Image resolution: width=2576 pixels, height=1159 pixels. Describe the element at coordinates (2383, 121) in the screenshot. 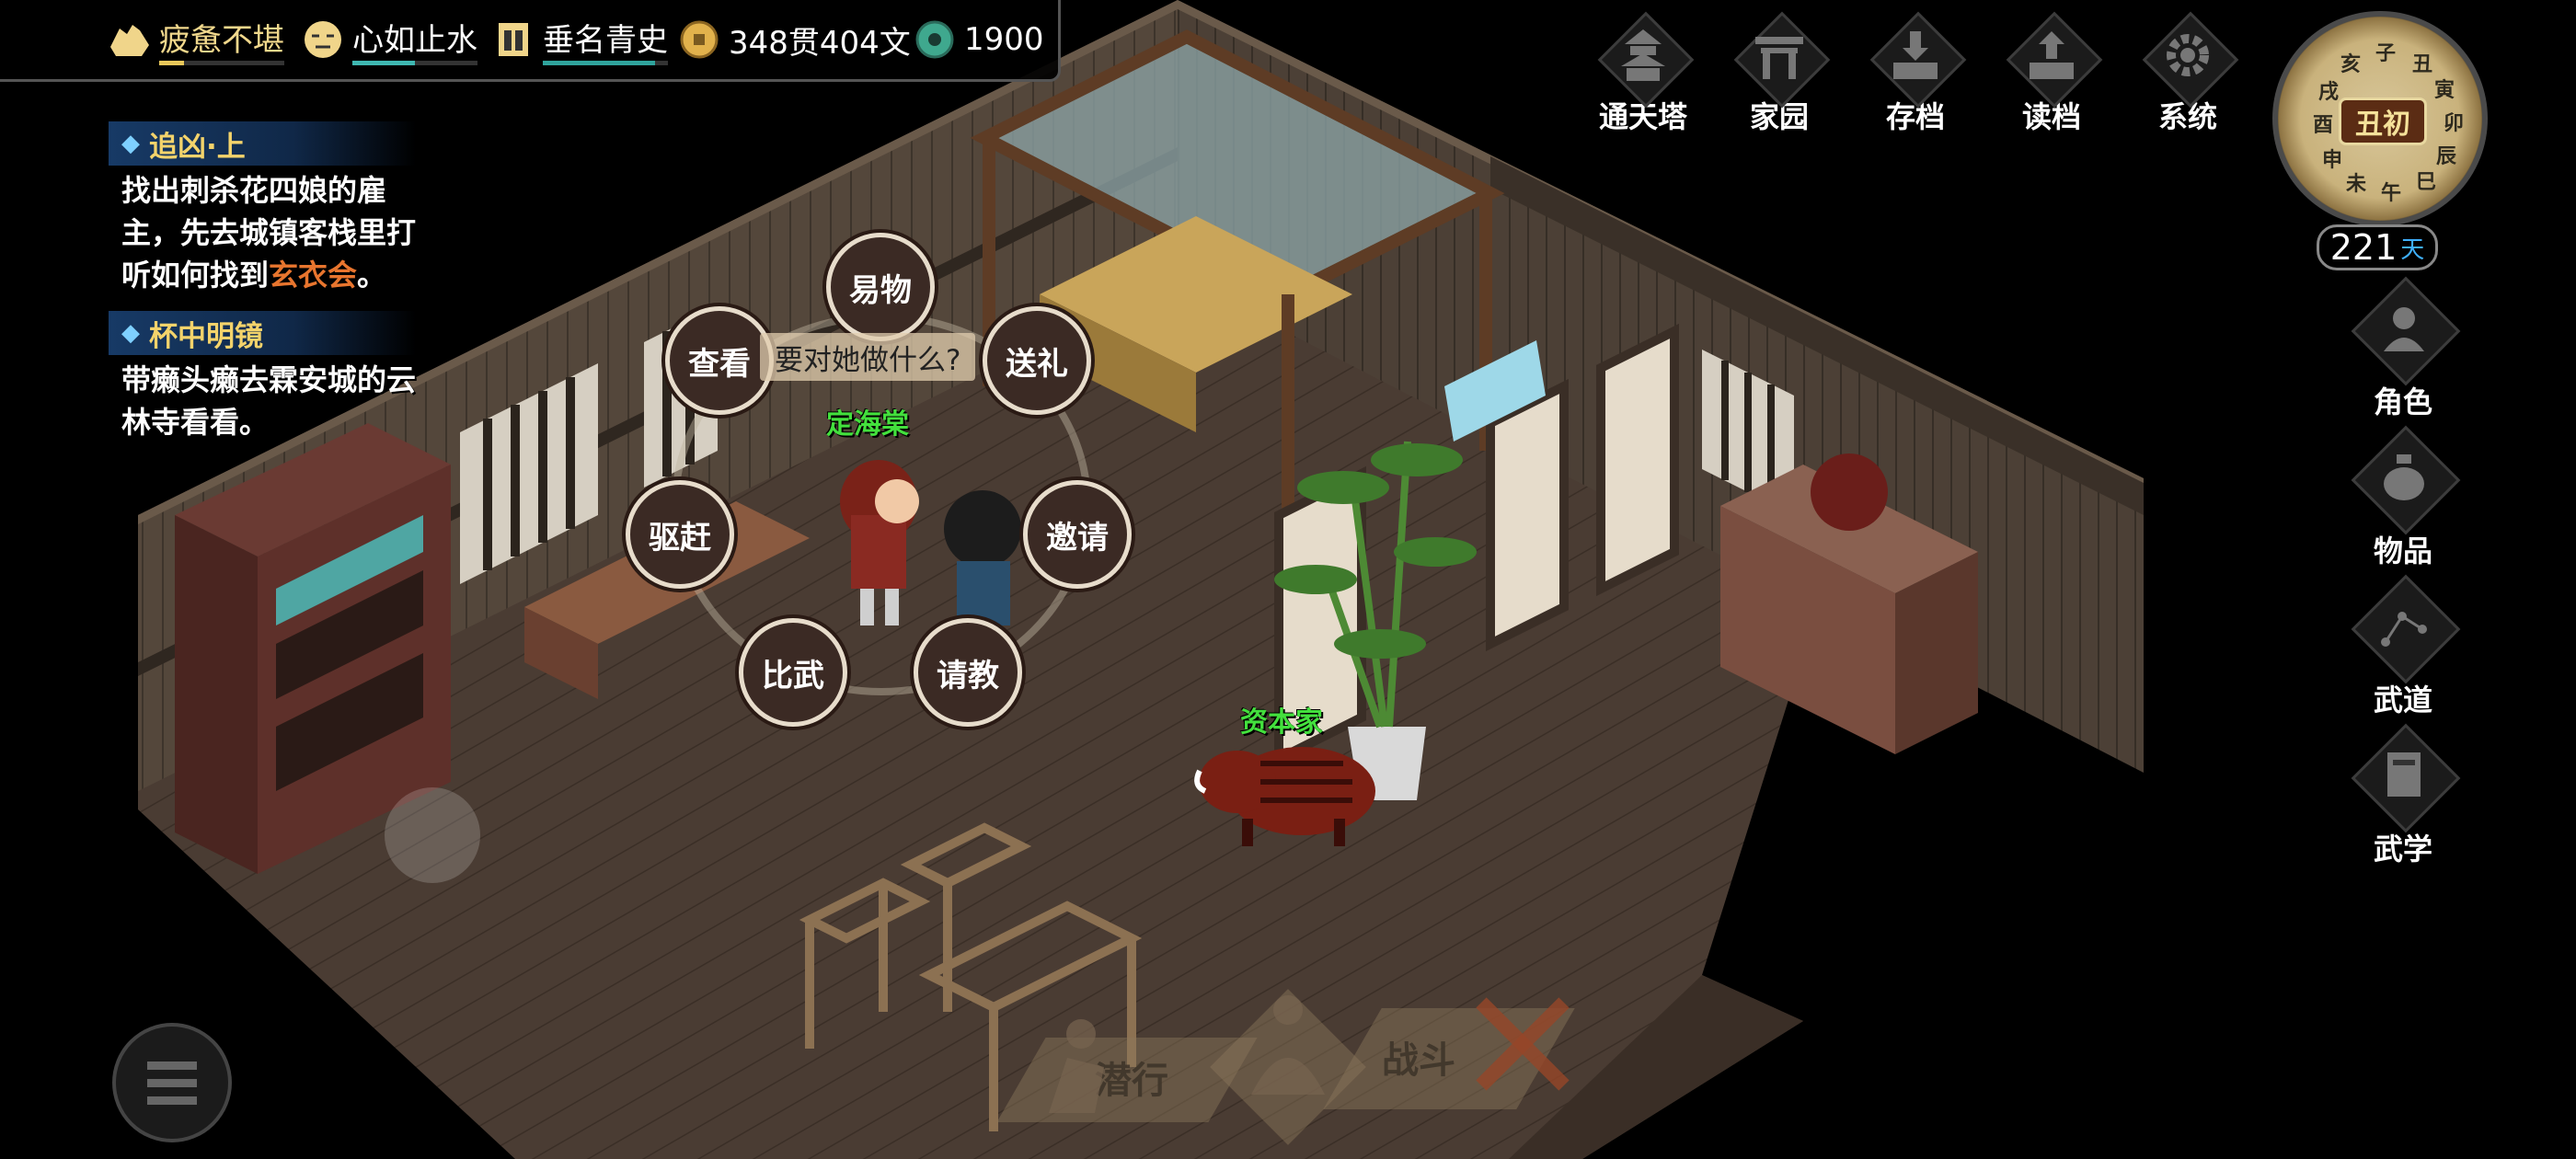

I see `current-time: 丑初` at that location.